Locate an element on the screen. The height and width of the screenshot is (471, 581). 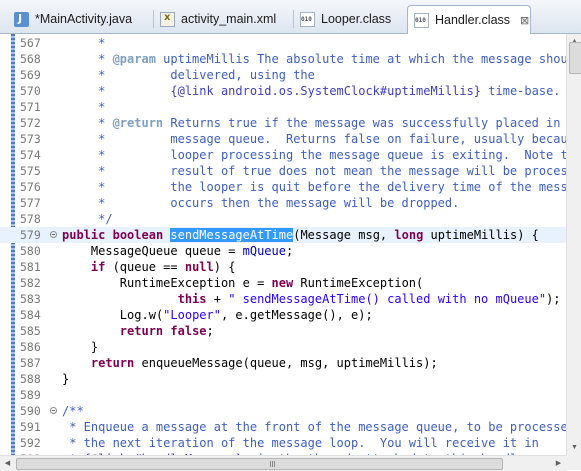
line-number: 576 is located at coordinates (30, 187).